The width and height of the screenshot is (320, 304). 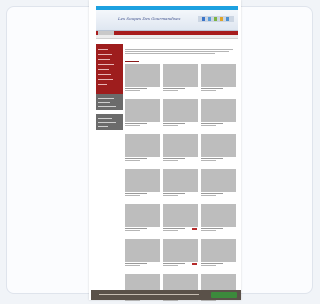 I want to click on site-logo: Les Soupes Des Gourmandises, so click(x=149, y=18).